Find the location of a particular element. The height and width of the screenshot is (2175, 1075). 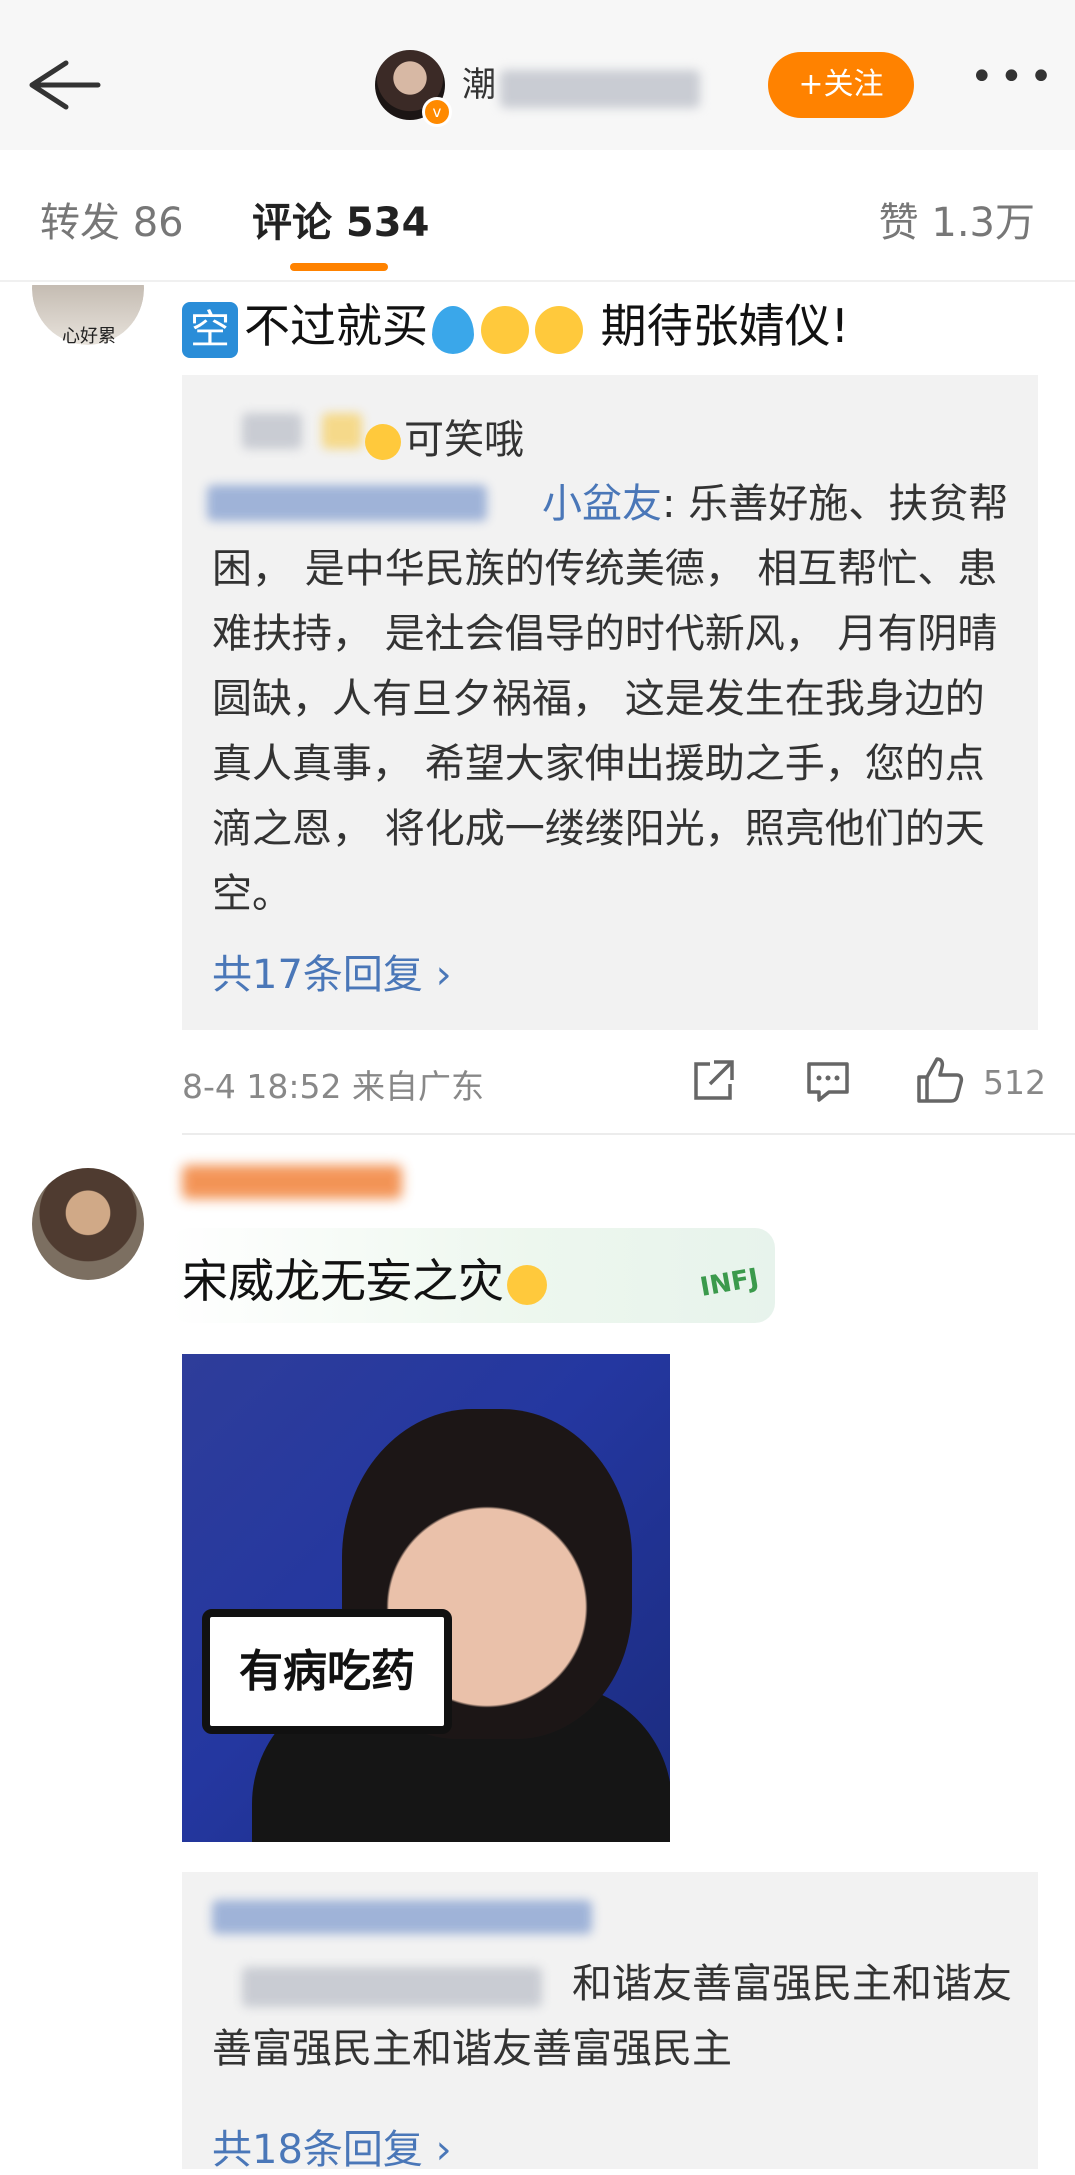

author-name-text: 潮 is located at coordinates (479, 85).